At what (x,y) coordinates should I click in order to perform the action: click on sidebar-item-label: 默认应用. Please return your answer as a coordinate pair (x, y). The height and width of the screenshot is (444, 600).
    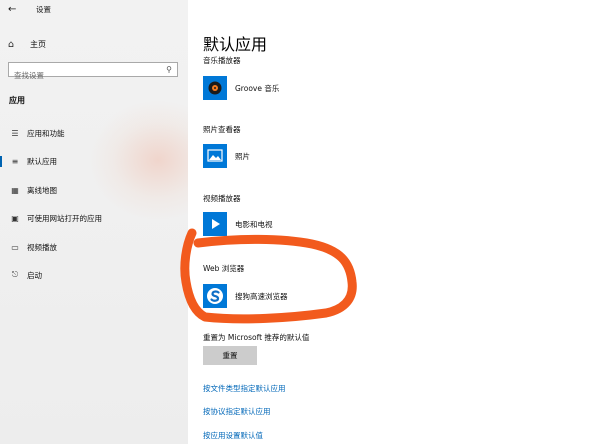
    Looking at the image, I should click on (42, 161).